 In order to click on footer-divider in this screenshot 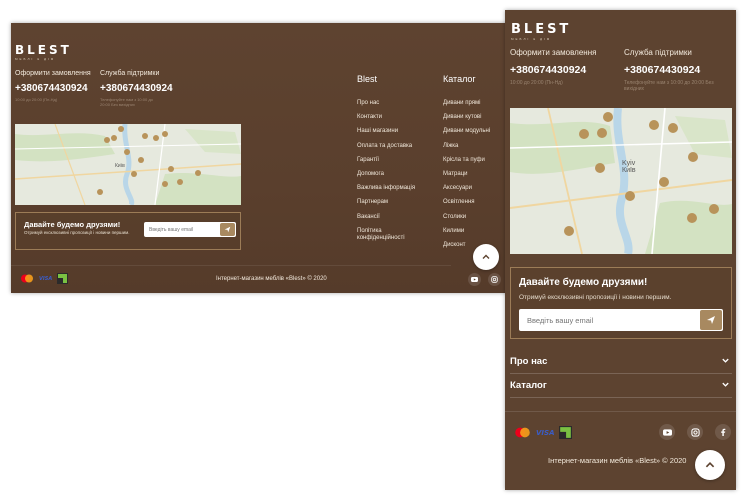, I will do `click(231, 265)`.